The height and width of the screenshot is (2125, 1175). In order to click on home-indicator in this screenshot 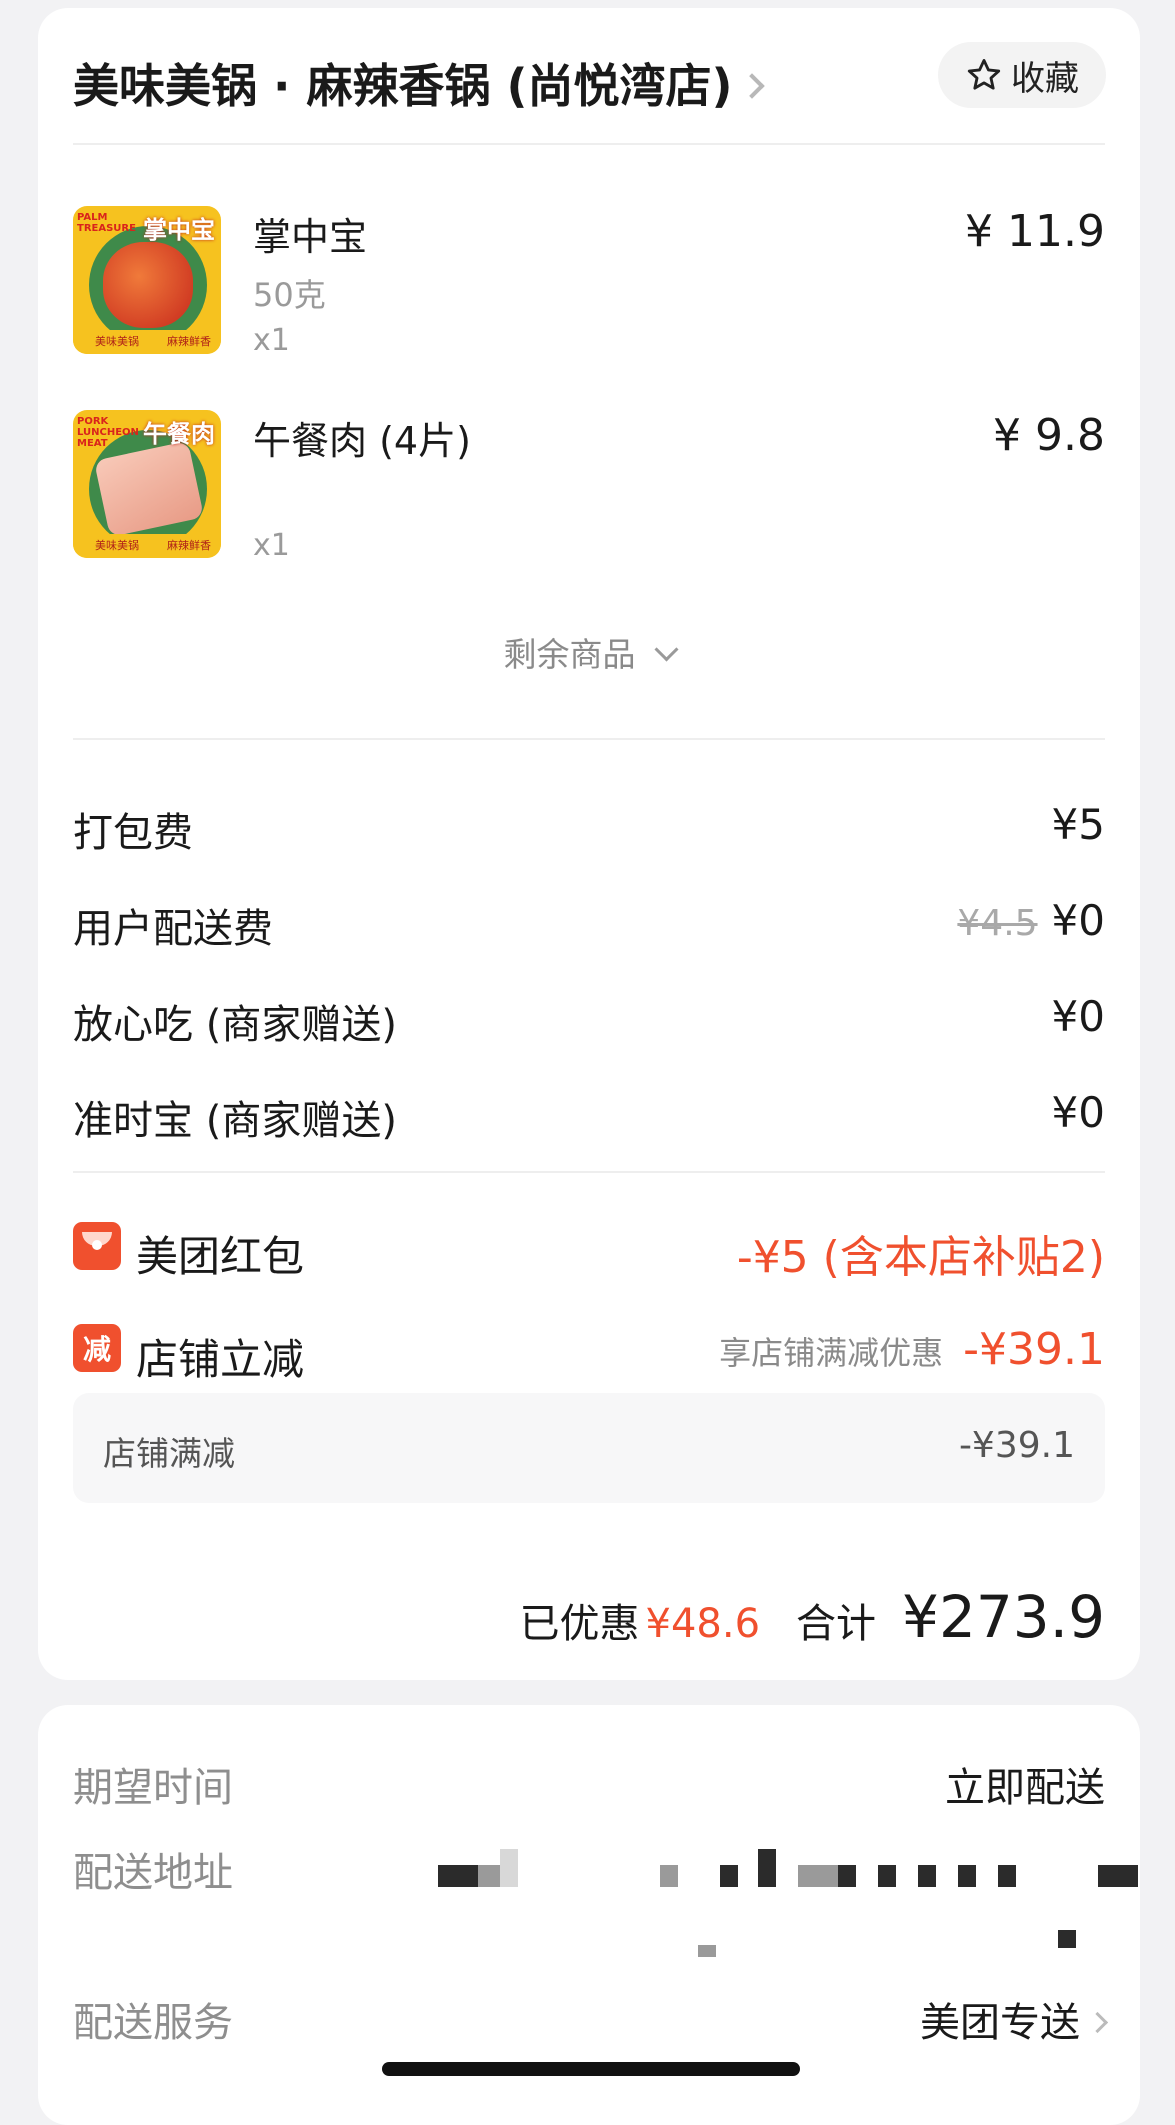, I will do `click(591, 2069)`.